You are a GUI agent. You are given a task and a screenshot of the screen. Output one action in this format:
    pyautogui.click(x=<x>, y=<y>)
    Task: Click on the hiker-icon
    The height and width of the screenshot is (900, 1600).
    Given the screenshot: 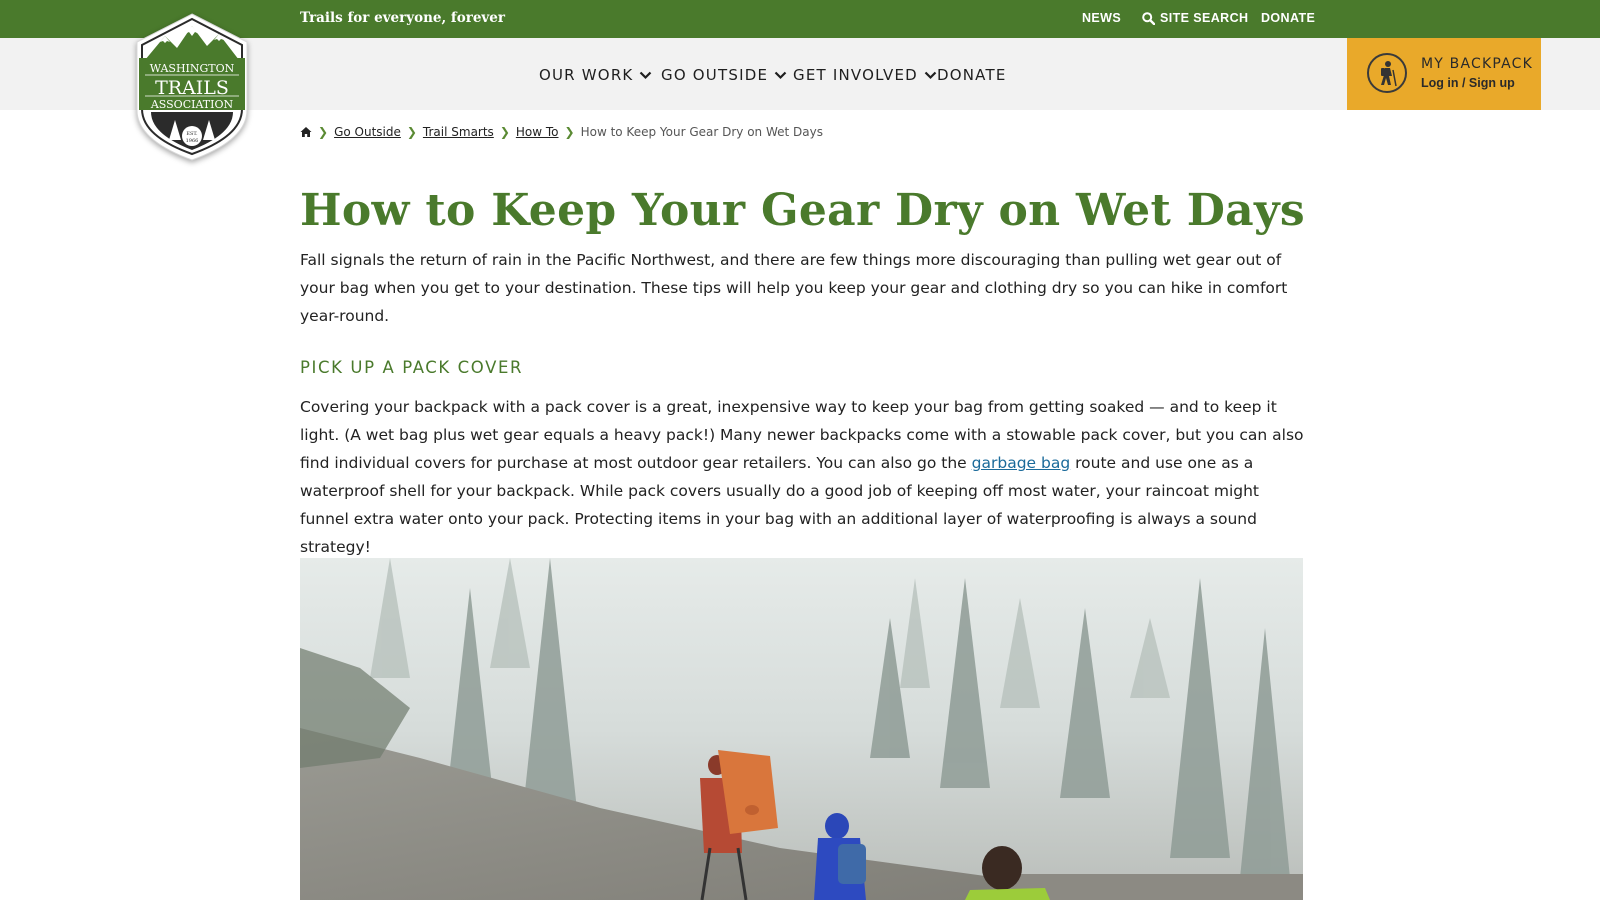 What is the action you would take?
    pyautogui.click(x=1387, y=73)
    